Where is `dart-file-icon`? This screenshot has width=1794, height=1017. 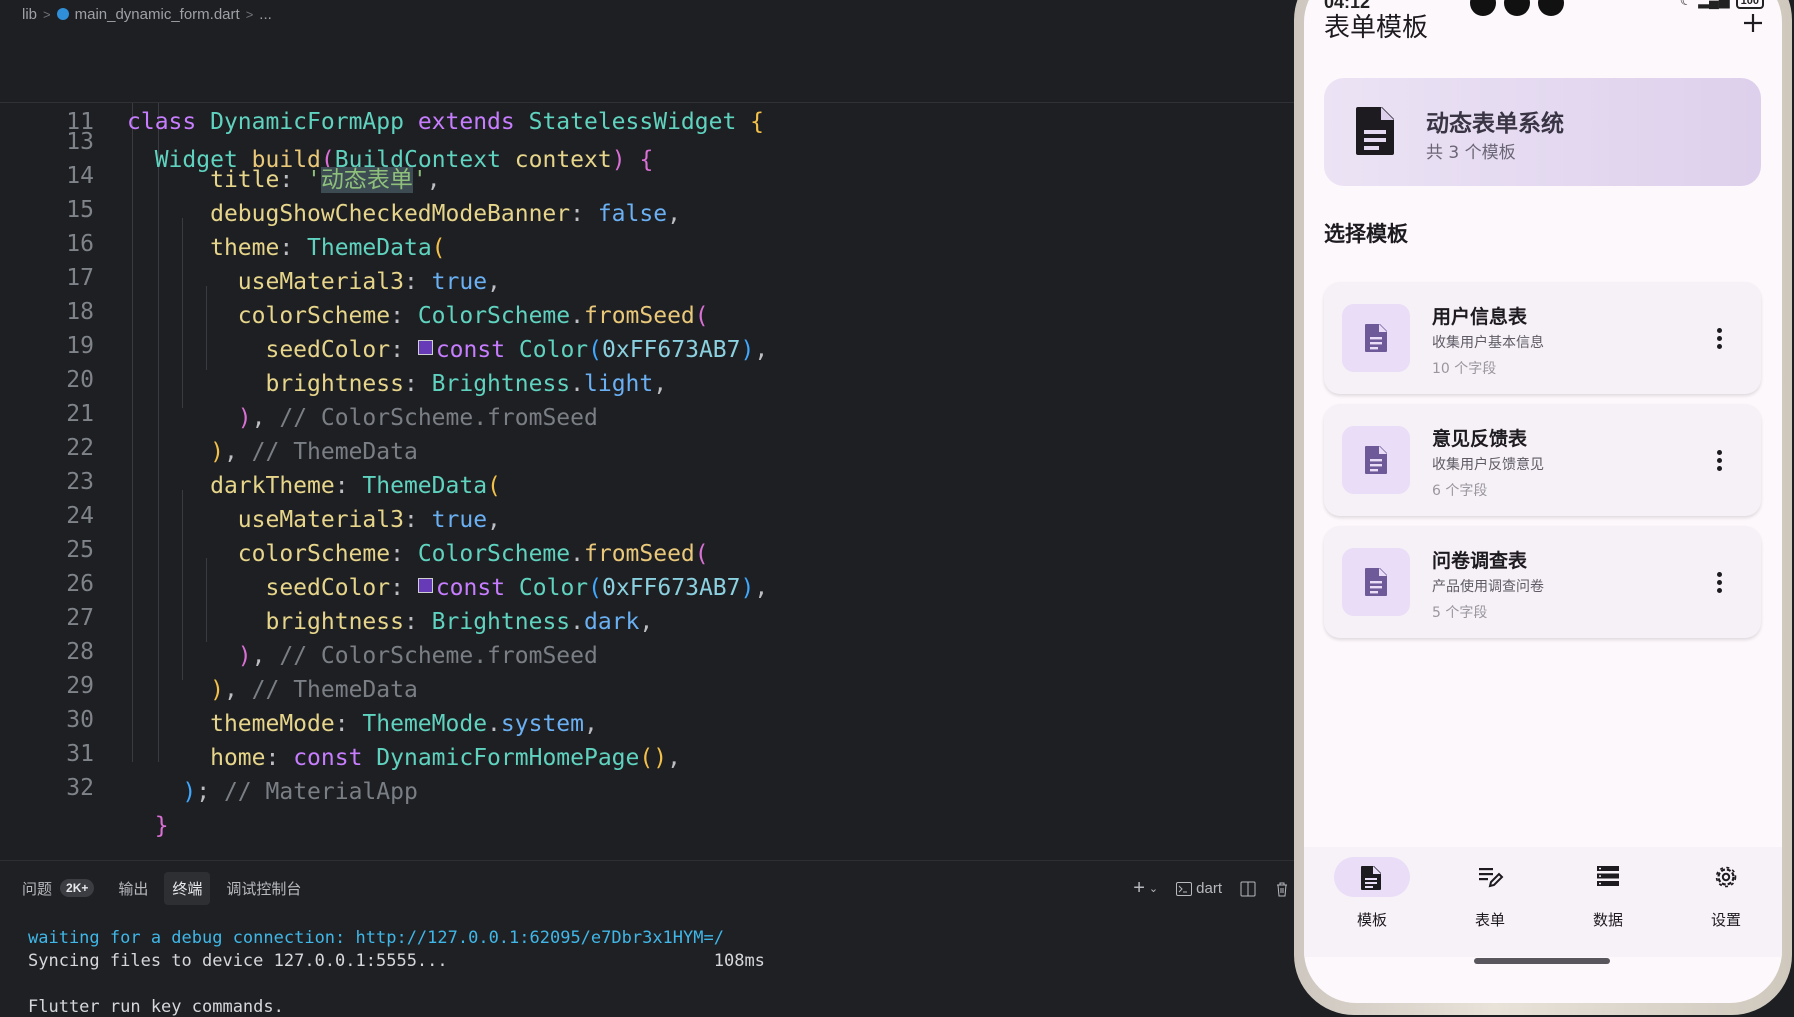 dart-file-icon is located at coordinates (62, 14).